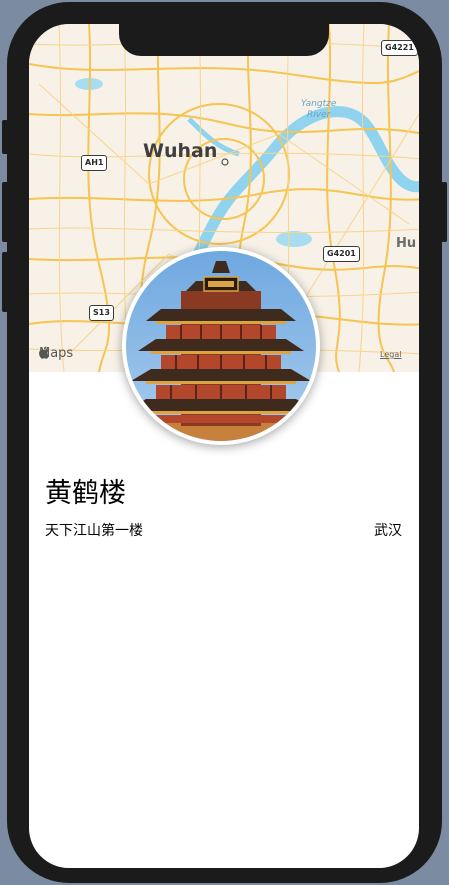 The image size is (449, 885). Describe the element at coordinates (5, 137) in the screenshot. I see `mute-switch` at that location.